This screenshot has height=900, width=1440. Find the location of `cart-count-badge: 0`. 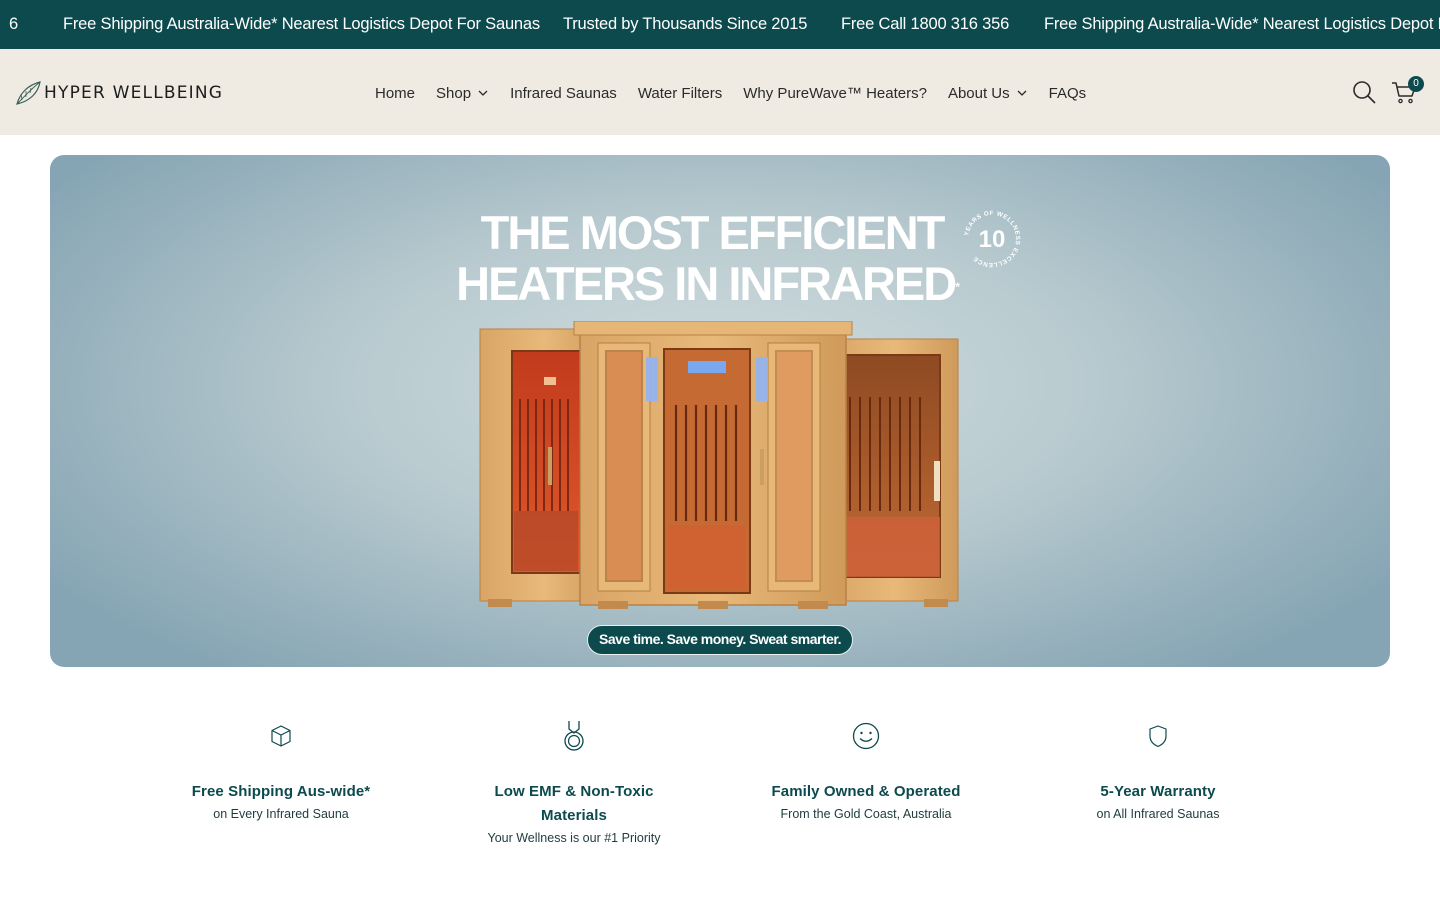

cart-count-badge: 0 is located at coordinates (1416, 84).